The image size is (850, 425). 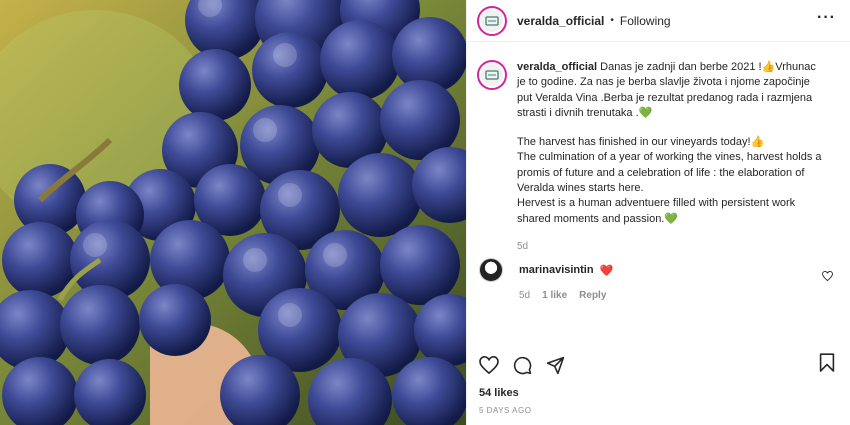 I want to click on comment-age: 5d, so click(x=524, y=295).